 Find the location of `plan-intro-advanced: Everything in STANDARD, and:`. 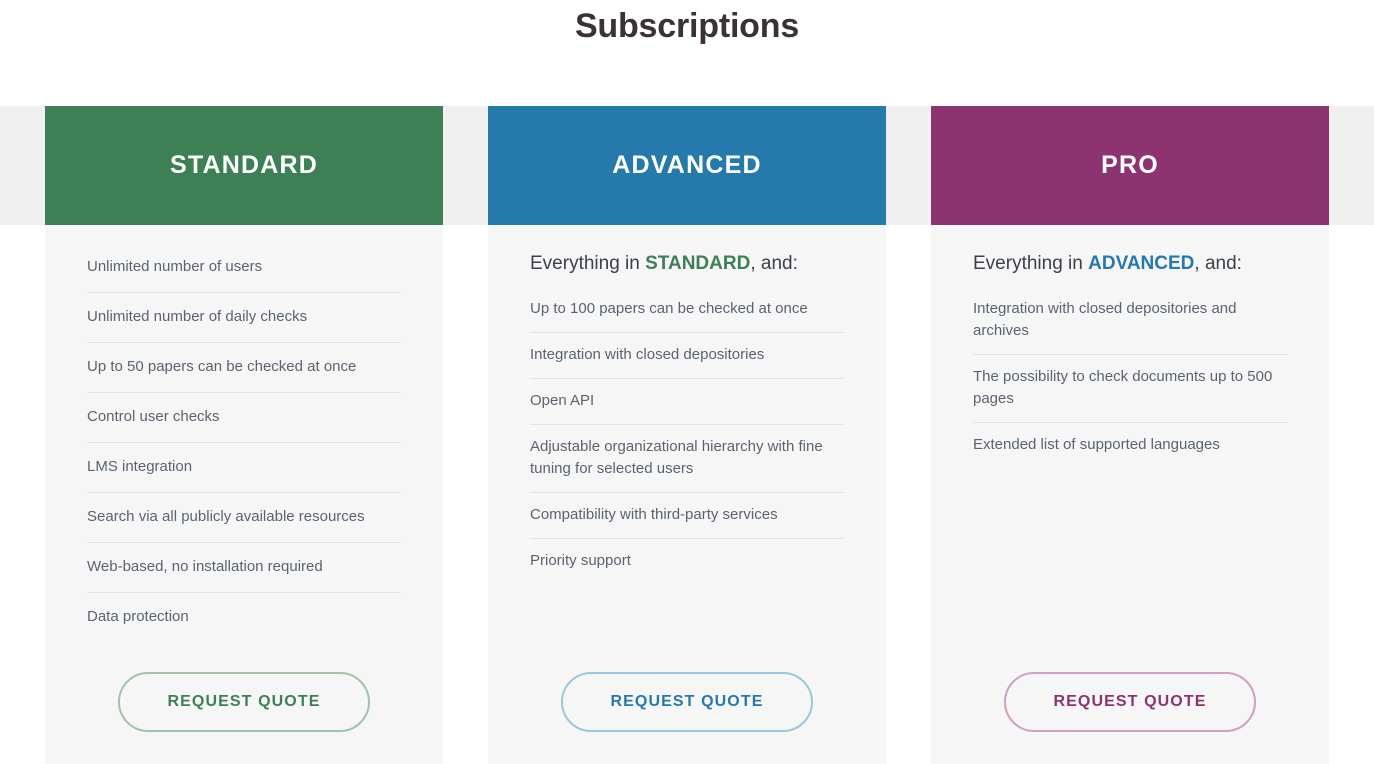

plan-intro-advanced: Everything in STANDARD, and: is located at coordinates (687, 264).